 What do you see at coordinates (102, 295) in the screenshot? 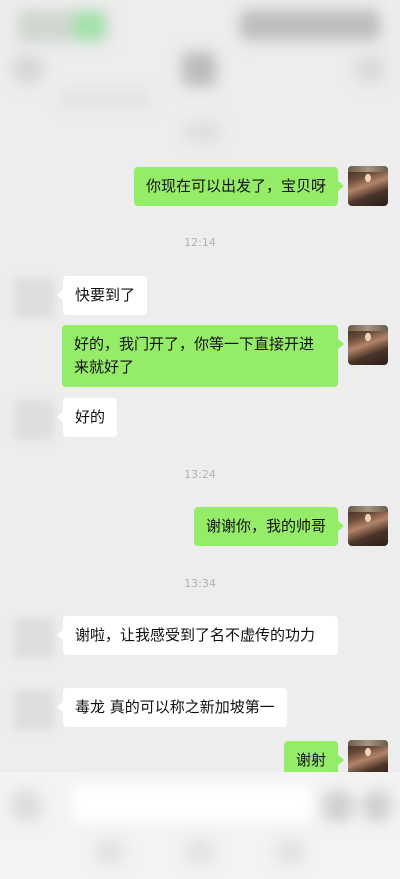
I see `message-bubble-received: 快要到了` at bounding box center [102, 295].